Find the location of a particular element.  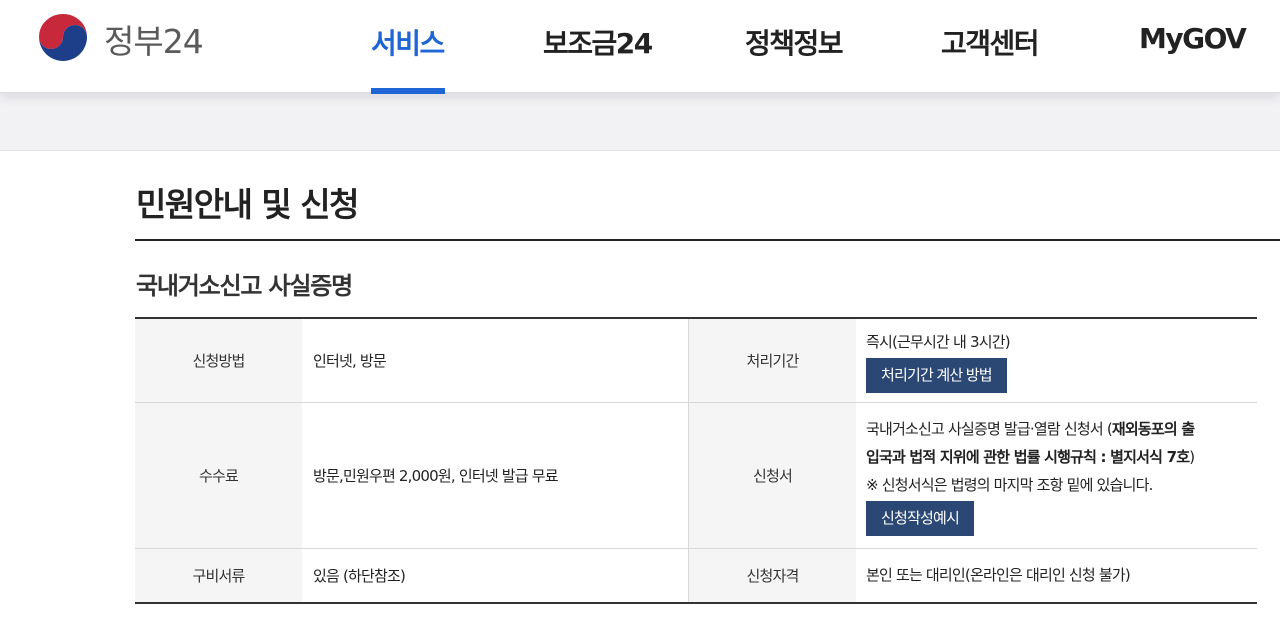

form-text-line-1: 국내거소신고 사실증명 발급·열람 신청서 (재외동포의 출 is located at coordinates (1061, 429).